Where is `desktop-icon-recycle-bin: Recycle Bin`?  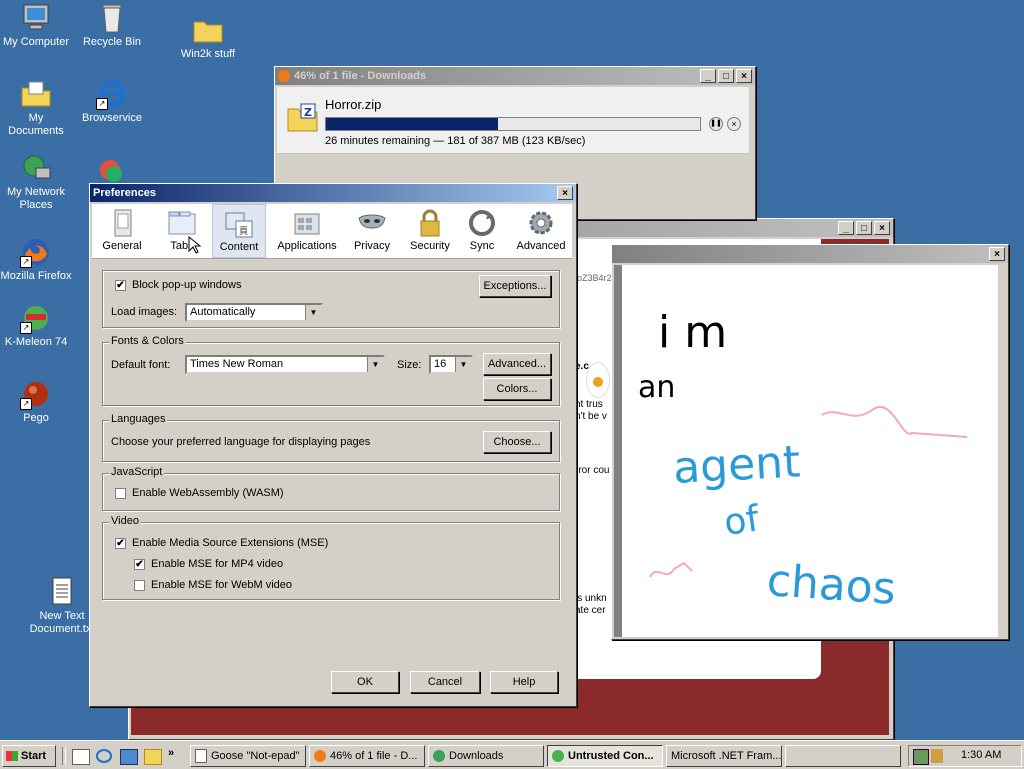 desktop-icon-recycle-bin: Recycle Bin is located at coordinates (112, 25).